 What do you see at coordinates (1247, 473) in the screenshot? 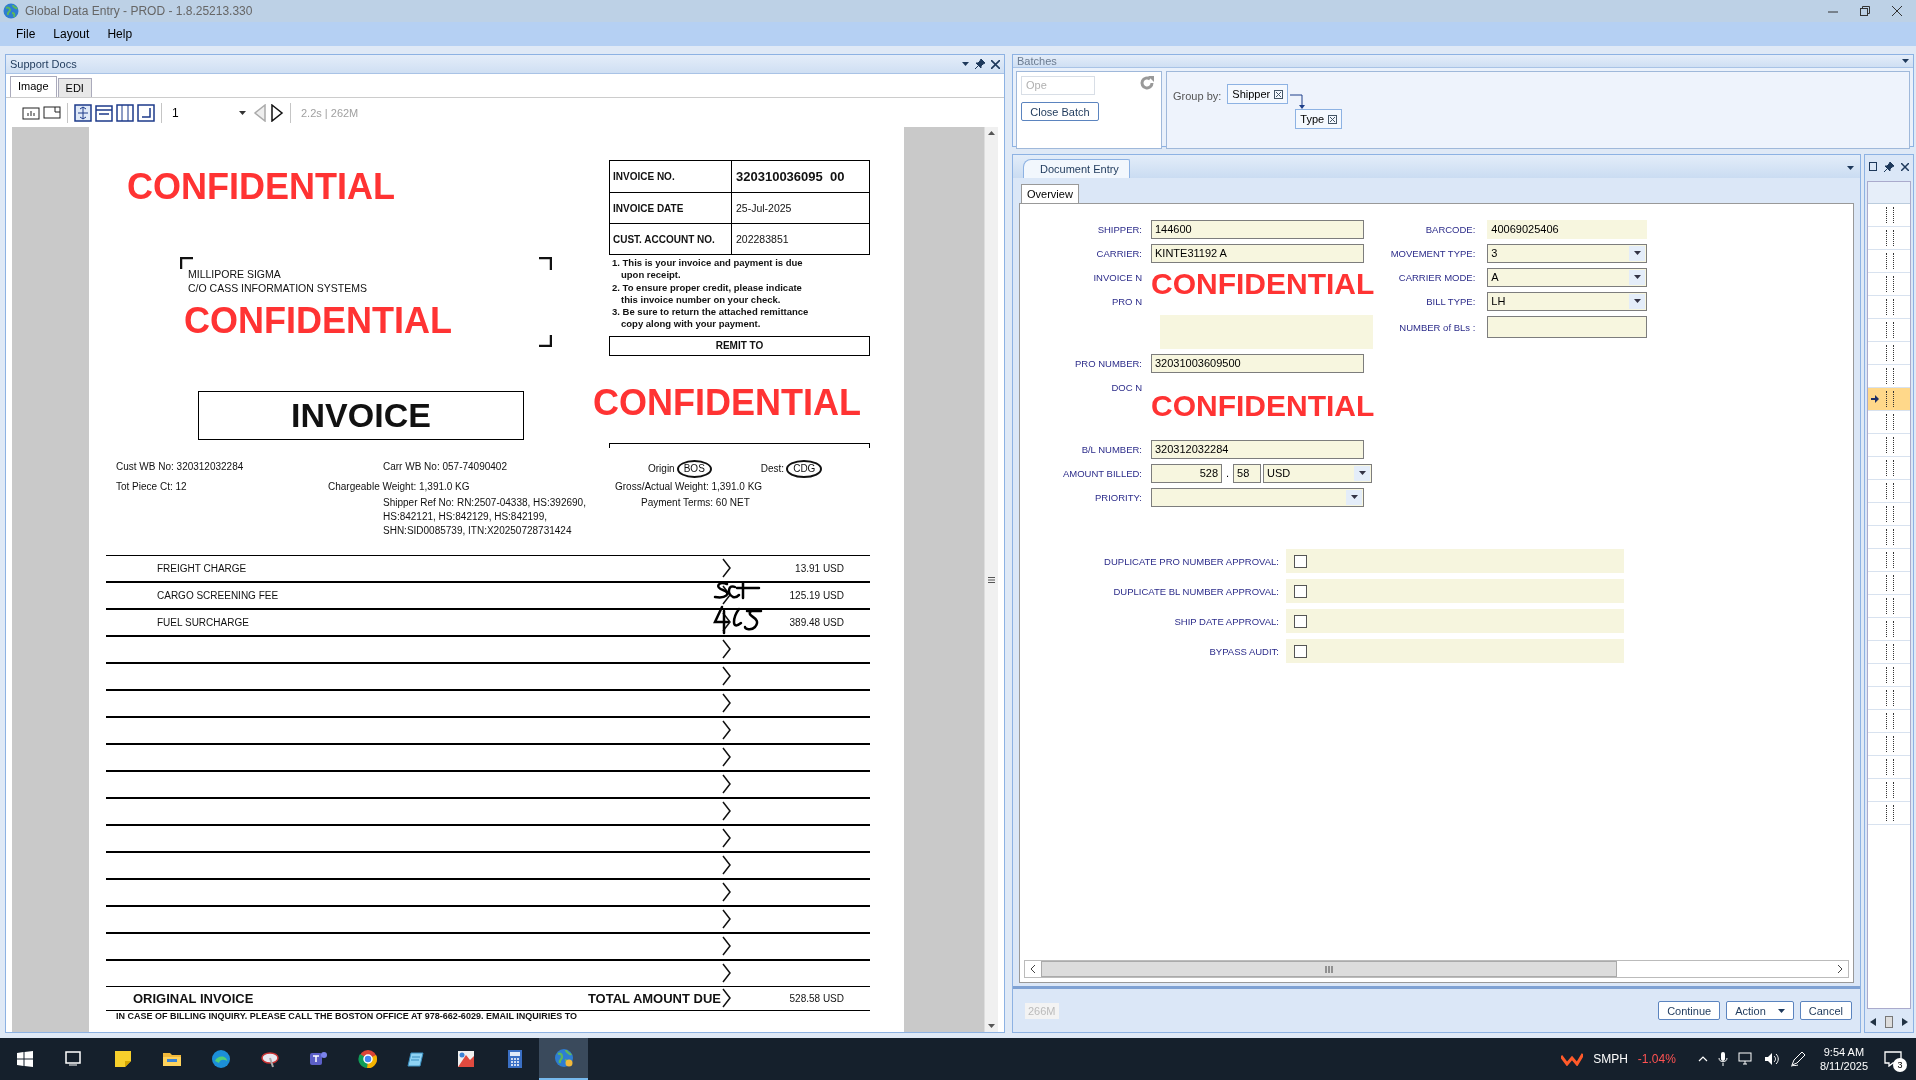
I see `input-field: 58` at bounding box center [1247, 473].